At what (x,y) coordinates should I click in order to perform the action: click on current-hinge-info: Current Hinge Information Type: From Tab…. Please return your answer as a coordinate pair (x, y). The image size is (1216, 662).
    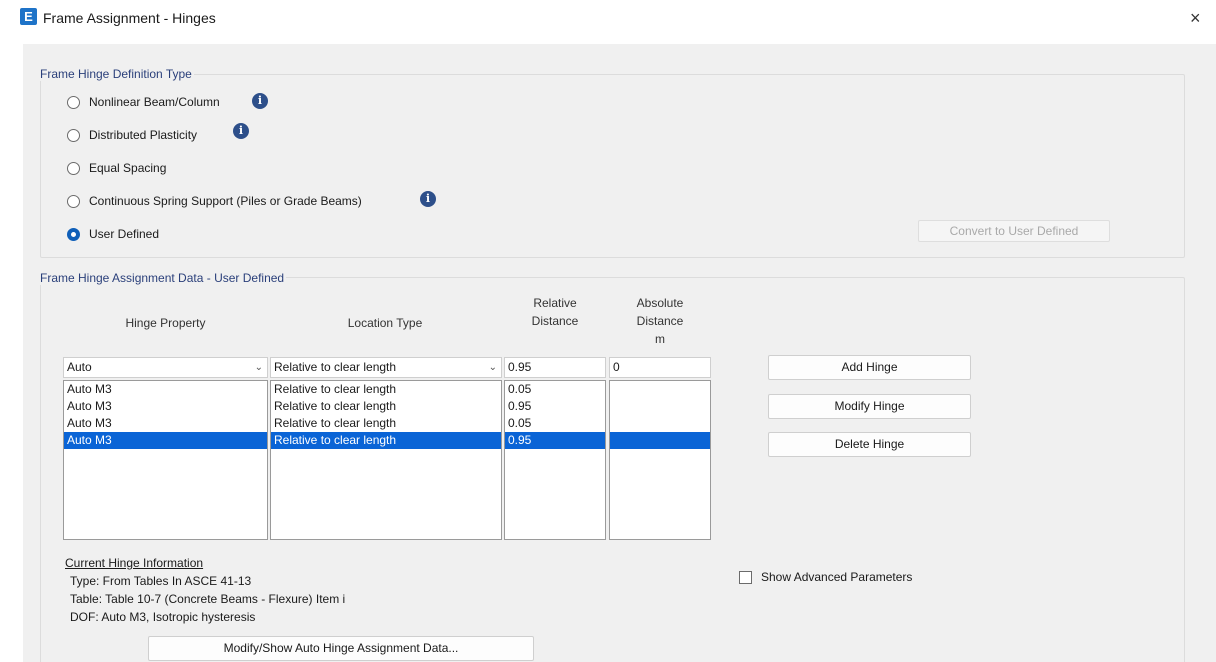
    Looking at the image, I should click on (205, 590).